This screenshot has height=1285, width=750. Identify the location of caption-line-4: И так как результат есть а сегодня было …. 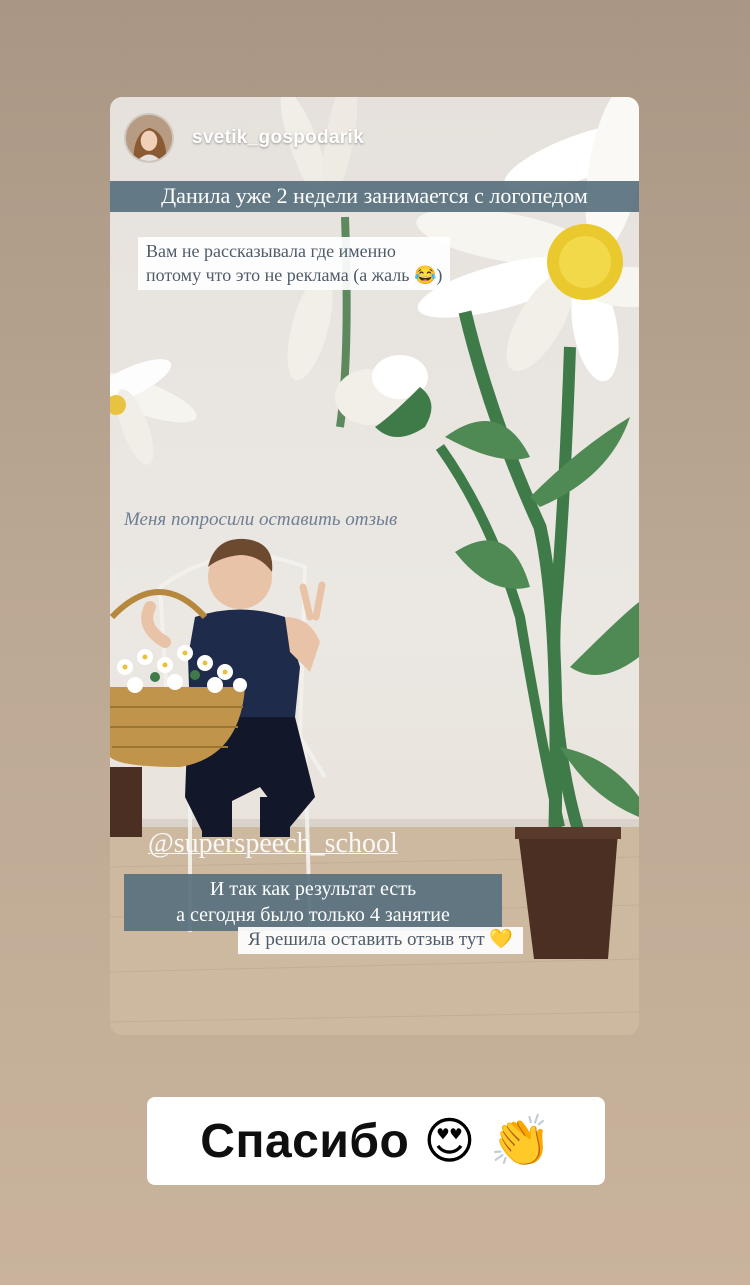
(313, 902).